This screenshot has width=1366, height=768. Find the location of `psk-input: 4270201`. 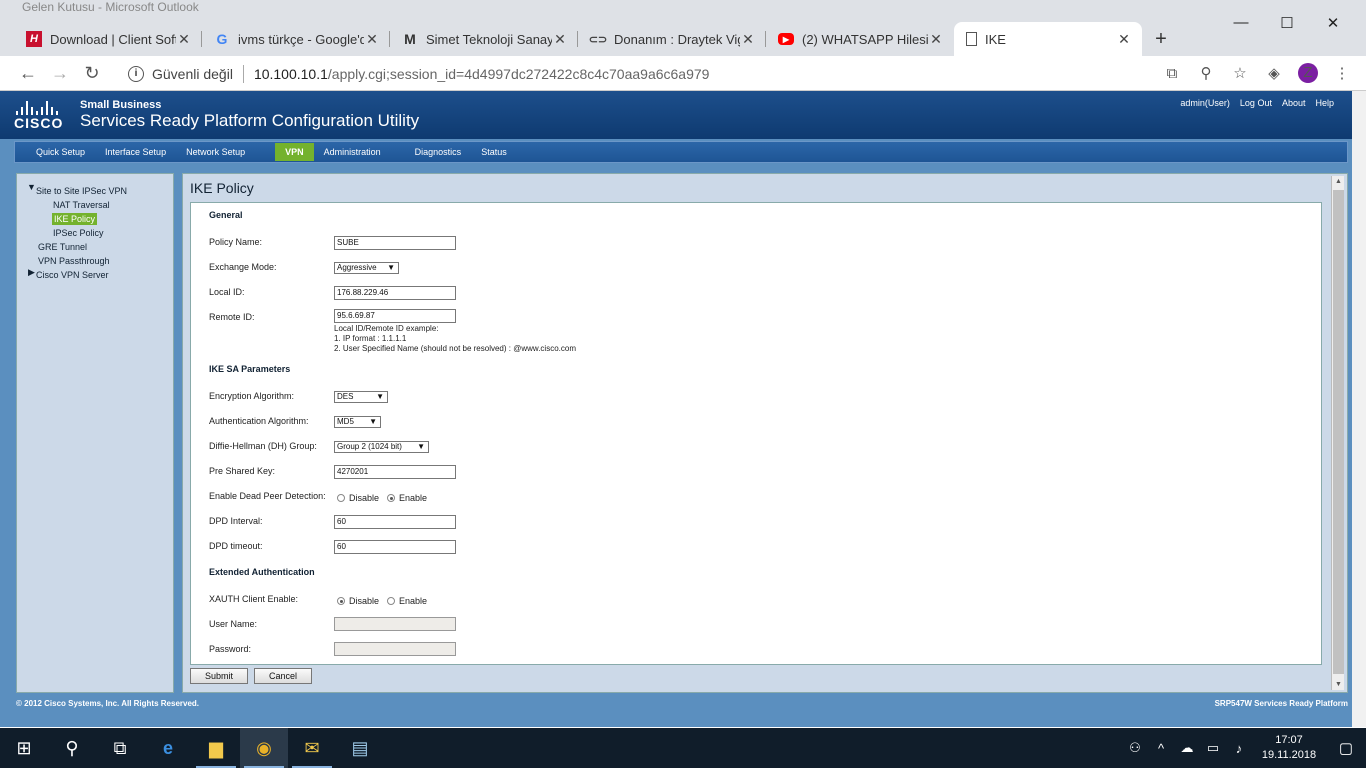

psk-input: 4270201 is located at coordinates (395, 472).